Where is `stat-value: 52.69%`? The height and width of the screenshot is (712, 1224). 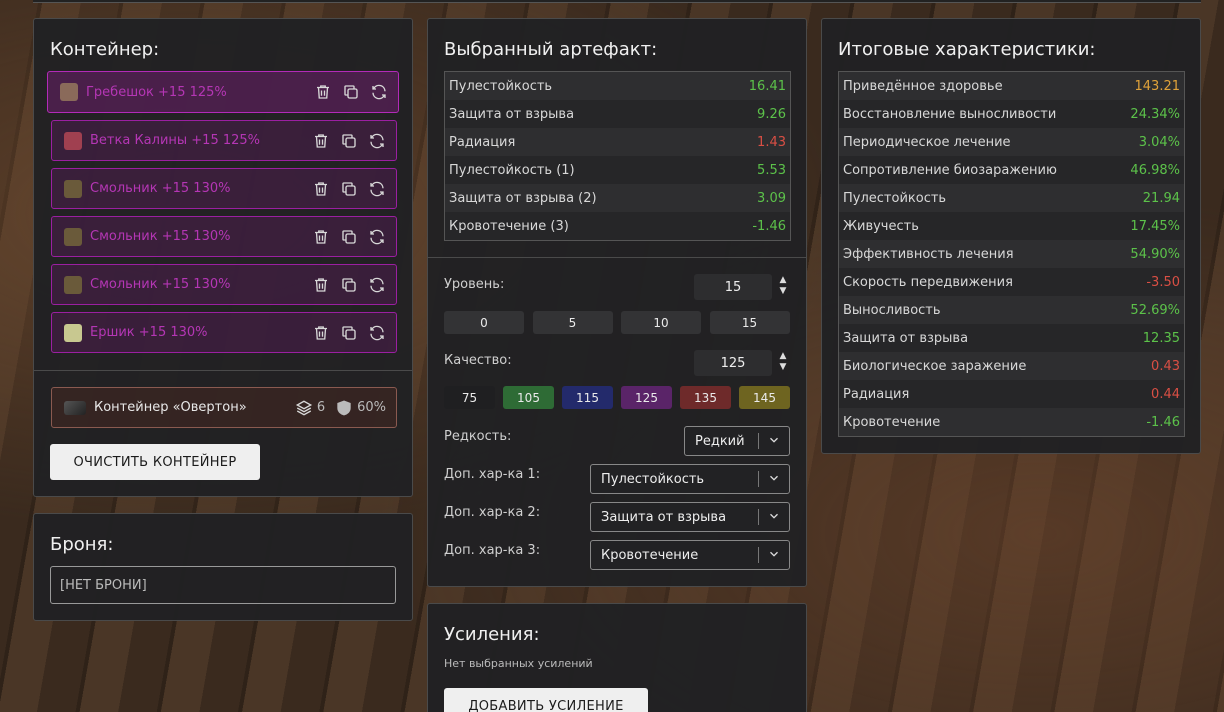 stat-value: 52.69% is located at coordinates (1155, 310).